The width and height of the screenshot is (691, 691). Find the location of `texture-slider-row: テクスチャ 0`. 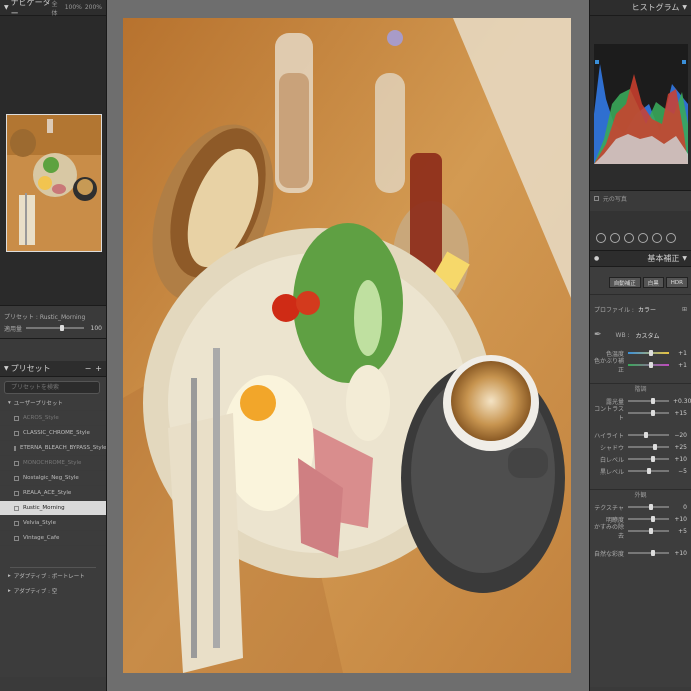

texture-slider-row: テクスチャ 0 is located at coordinates (640, 507).